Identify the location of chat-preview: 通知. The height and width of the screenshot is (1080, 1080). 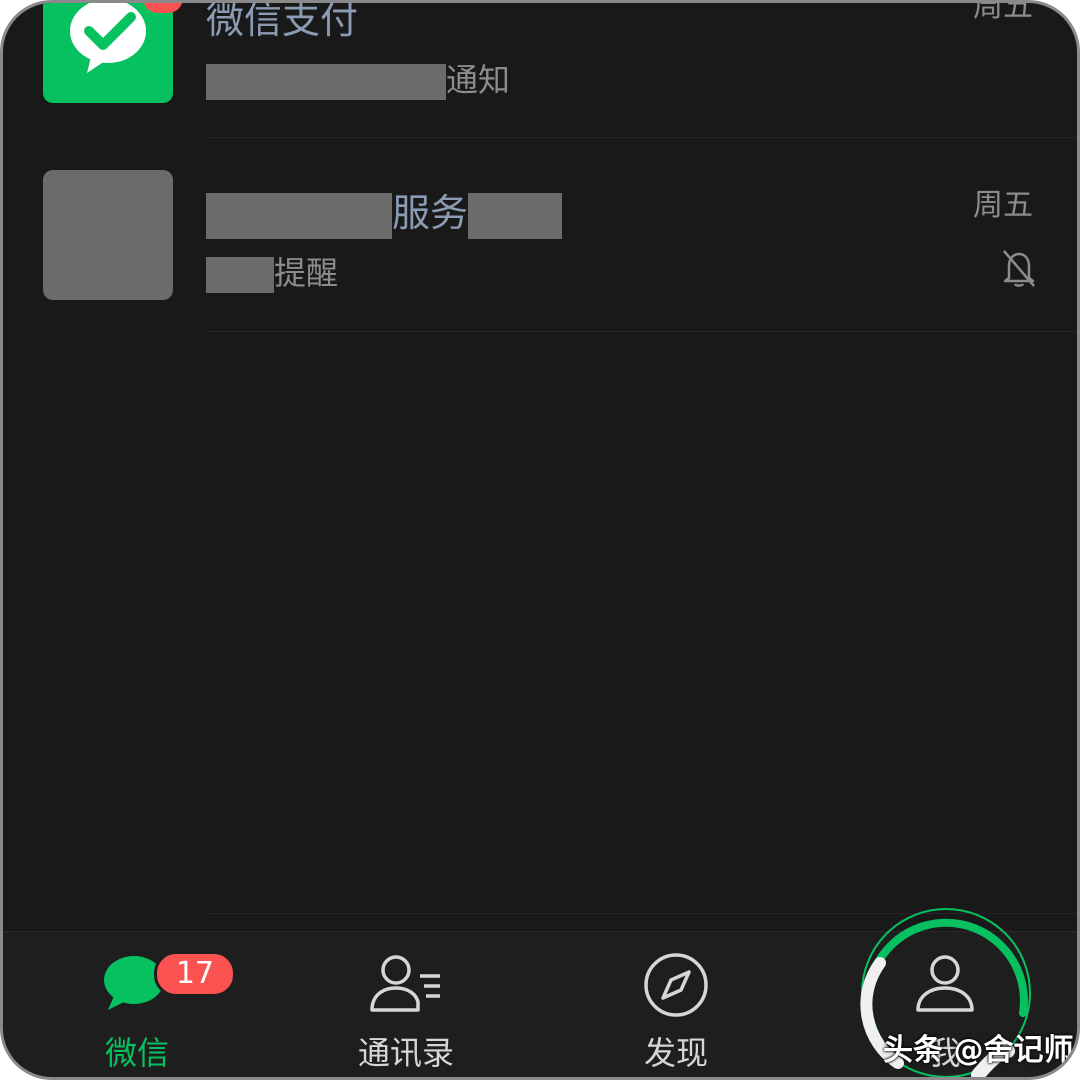
(358, 78).